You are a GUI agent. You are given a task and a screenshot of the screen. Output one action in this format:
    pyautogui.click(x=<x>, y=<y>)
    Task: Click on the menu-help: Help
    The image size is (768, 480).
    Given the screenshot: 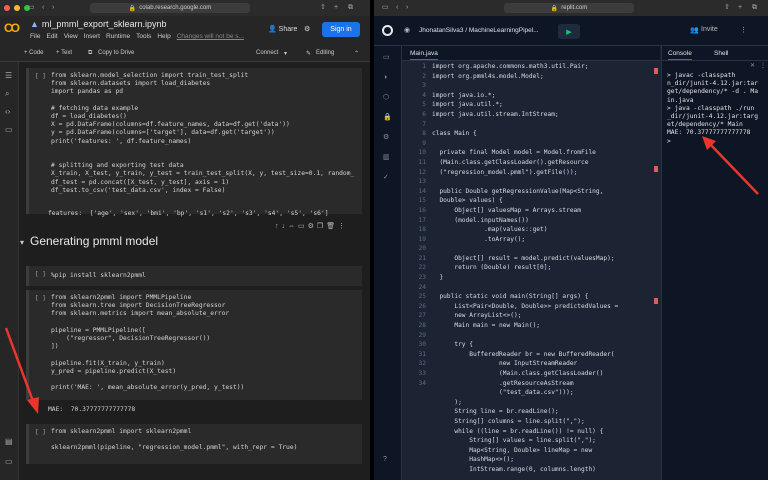 What is the action you would take?
    pyautogui.click(x=163, y=36)
    